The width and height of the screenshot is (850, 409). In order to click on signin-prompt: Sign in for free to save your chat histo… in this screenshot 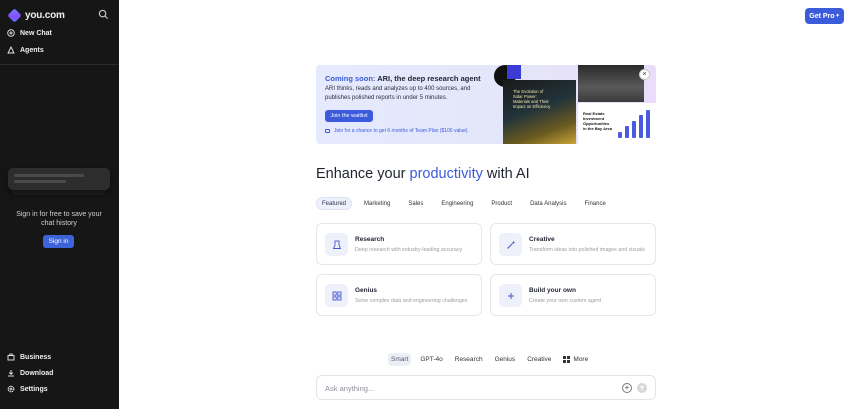, I will do `click(59, 219)`.